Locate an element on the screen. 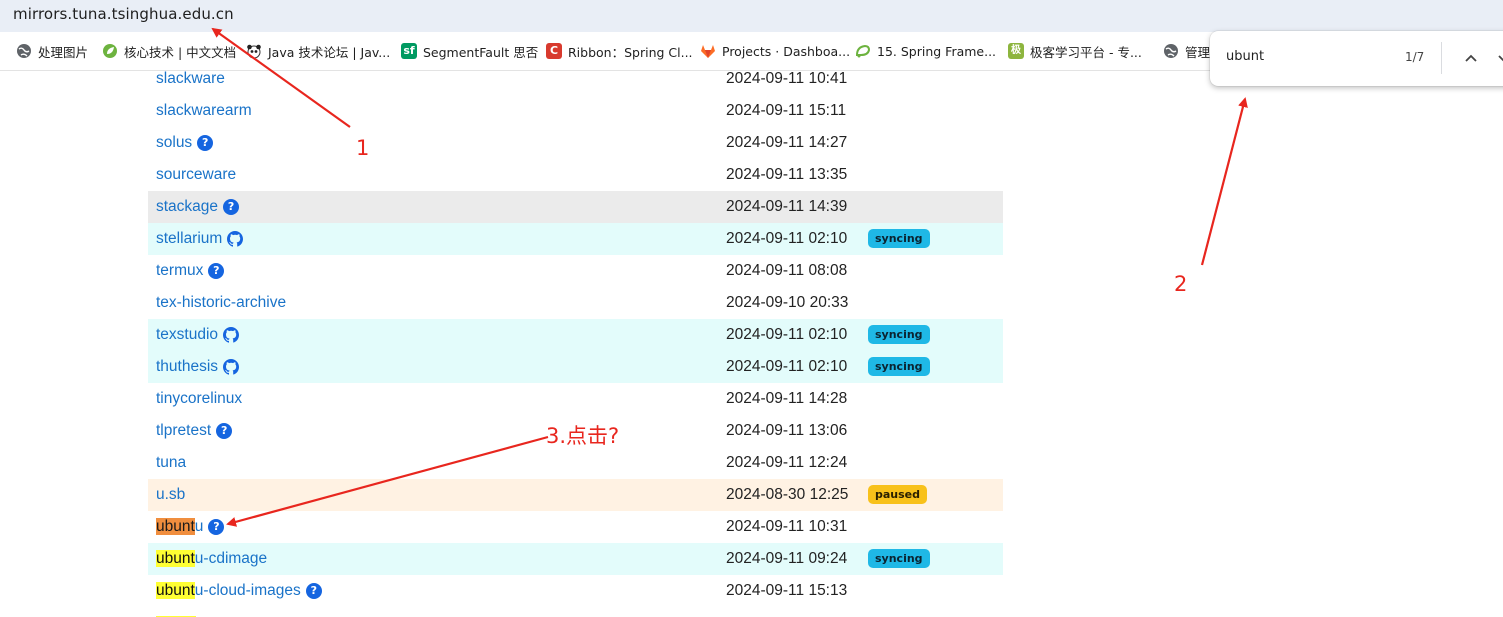  last-update: 2024-09-11 12:24 is located at coordinates (787, 462).